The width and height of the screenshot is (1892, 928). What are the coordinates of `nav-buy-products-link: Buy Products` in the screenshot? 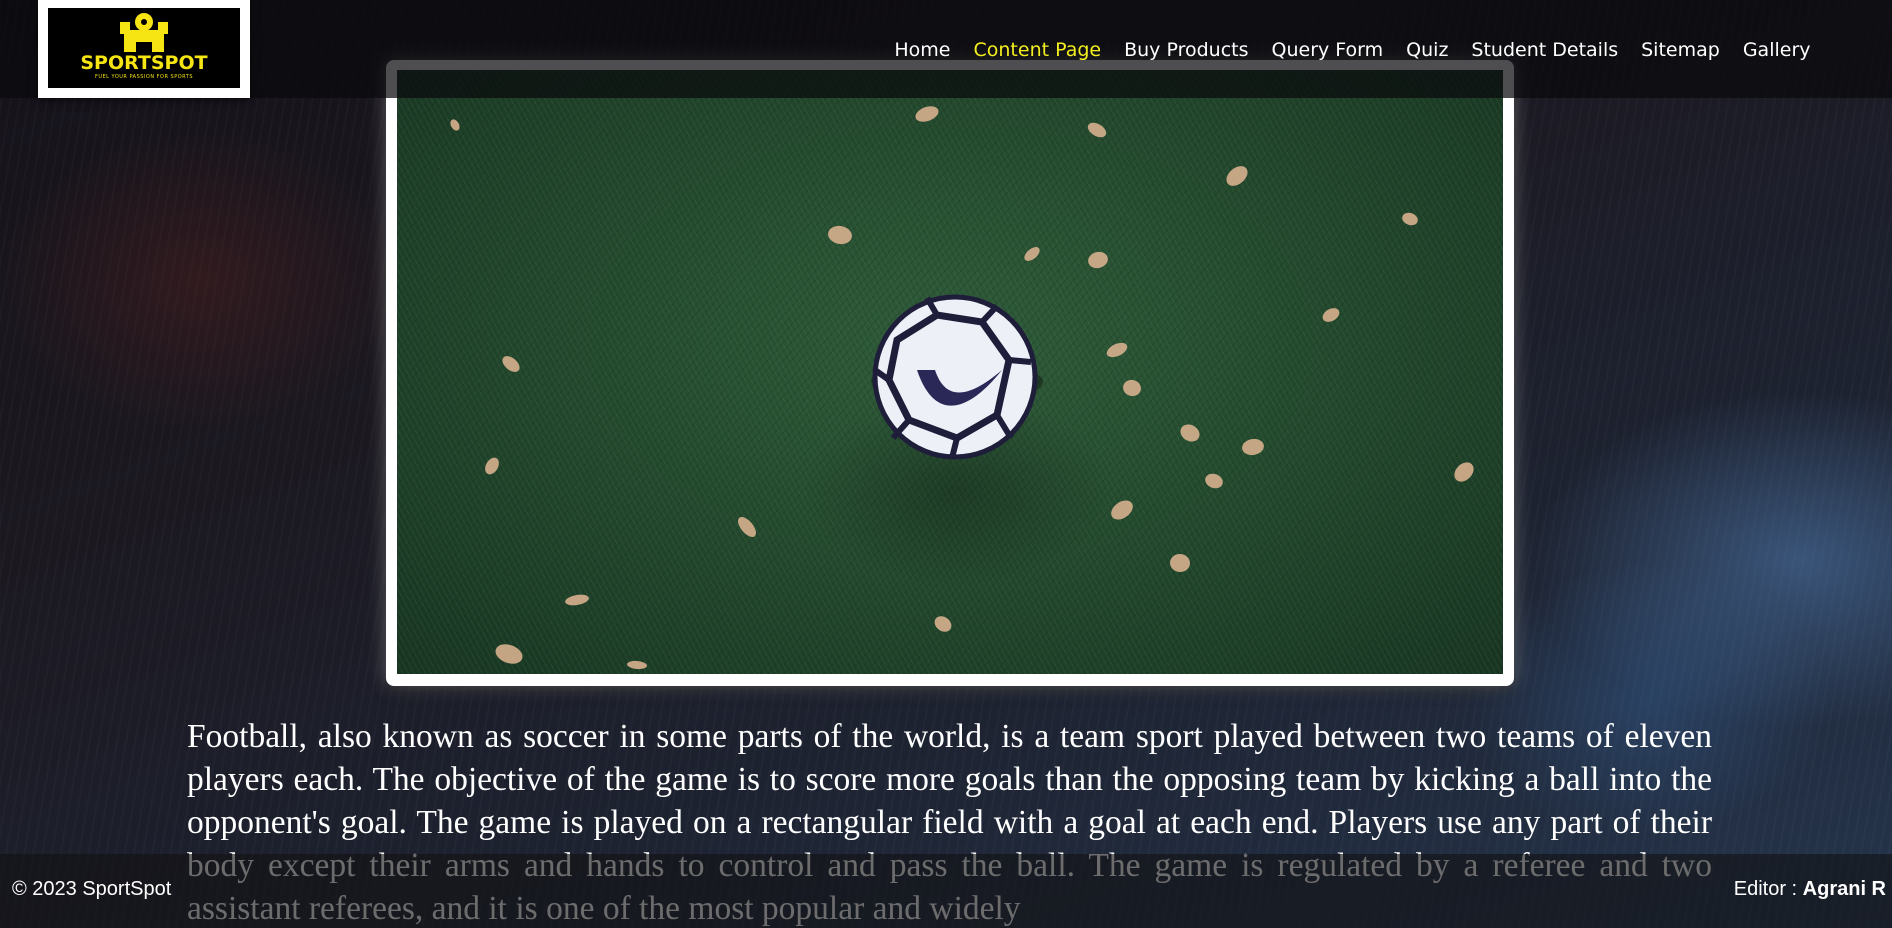 It's located at (1186, 50).